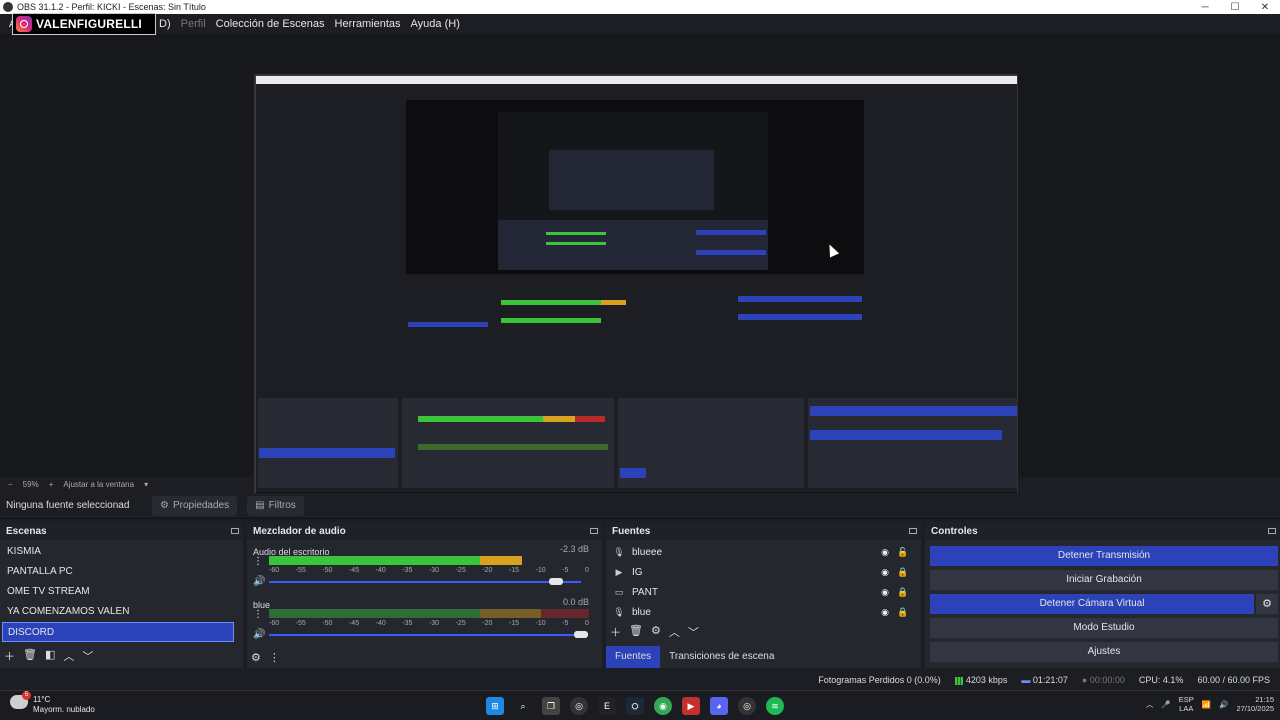 This screenshot has width=1280, height=720. I want to click on menu-item-profile: Perfil, so click(193, 24).